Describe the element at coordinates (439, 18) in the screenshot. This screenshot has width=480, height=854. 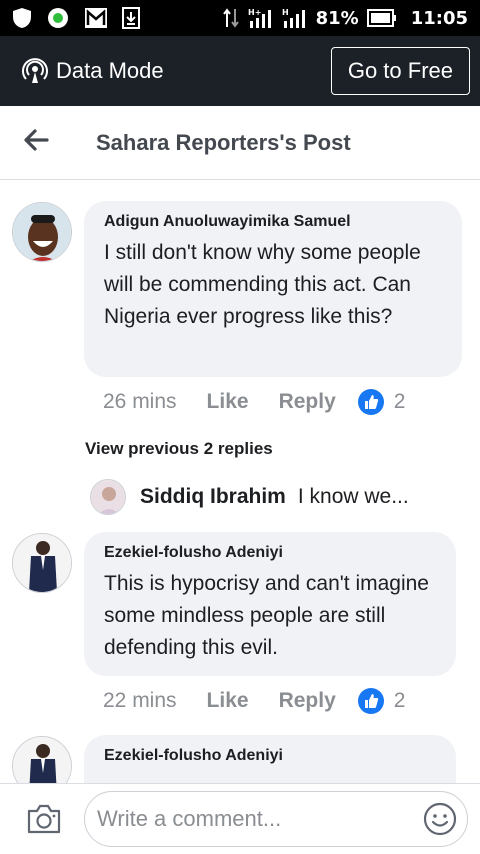
I see `clock: 11:05` at that location.